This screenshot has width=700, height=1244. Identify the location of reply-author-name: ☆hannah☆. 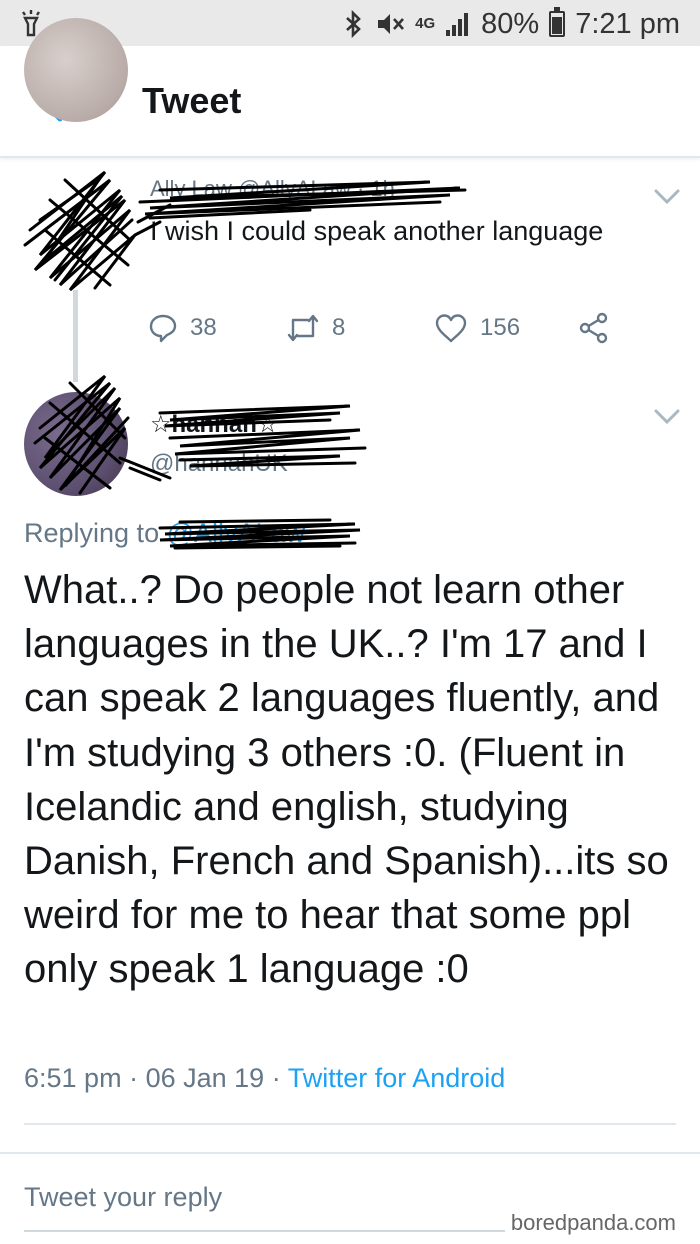
(214, 424).